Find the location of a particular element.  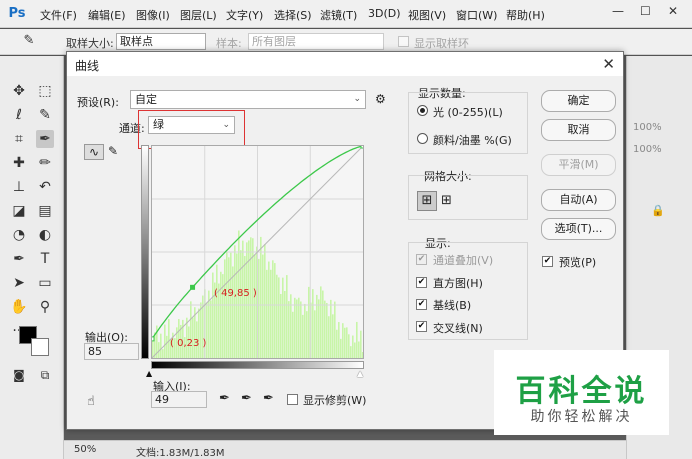

menu-file: 文件(F) is located at coordinates (58, 15).